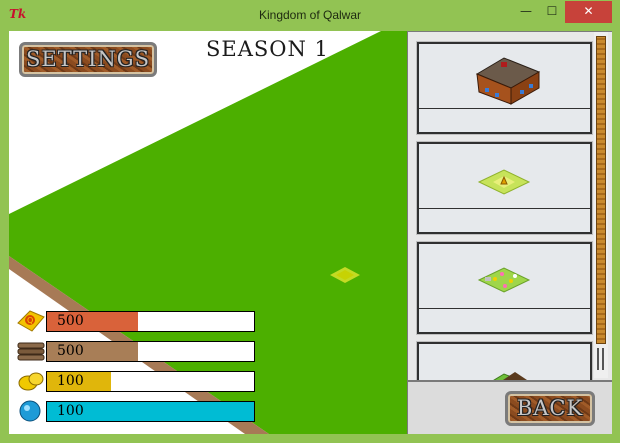  I want to click on settings-button: SETTINGS, so click(88, 59).